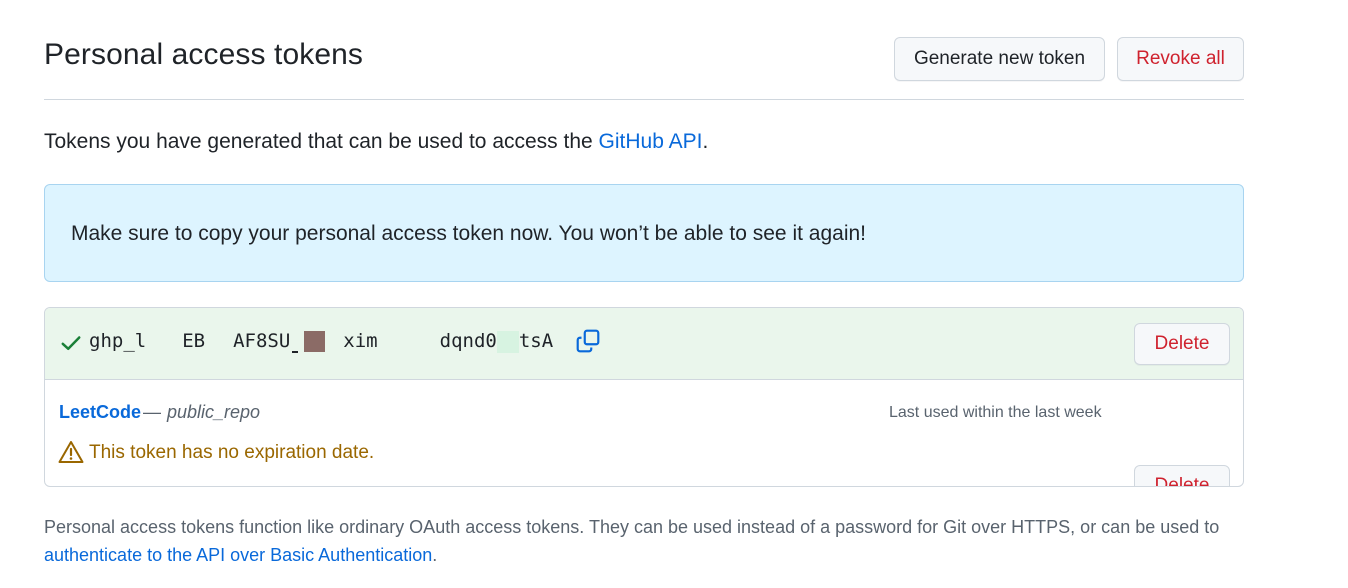  I want to click on token-scope: public_repo, so click(214, 412).